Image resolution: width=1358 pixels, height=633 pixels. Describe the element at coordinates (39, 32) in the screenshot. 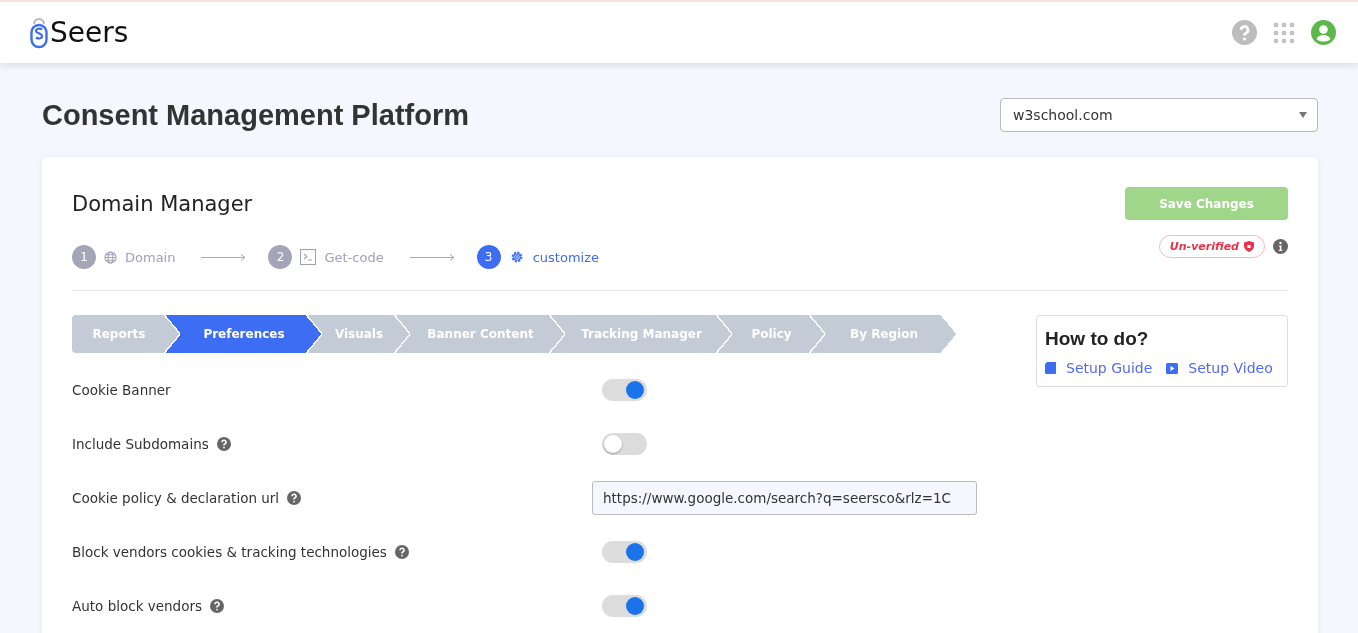

I see `logo-icon` at that location.